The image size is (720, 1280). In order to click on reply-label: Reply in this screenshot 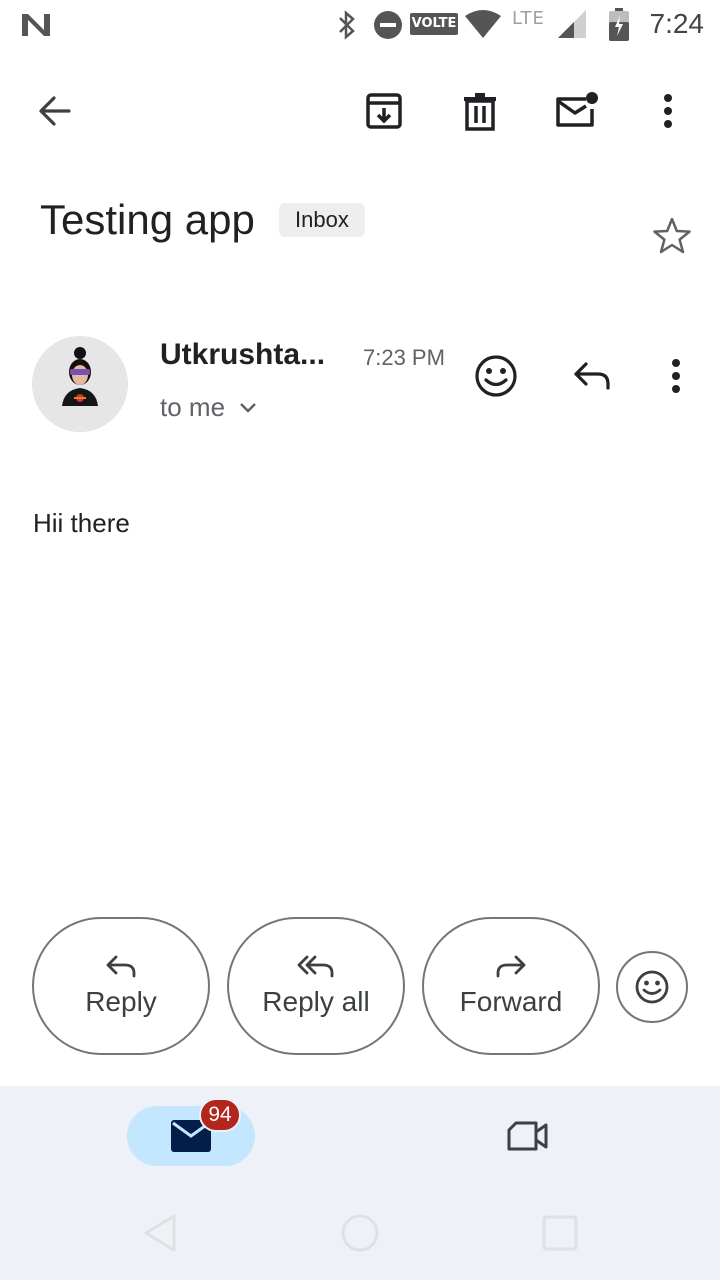, I will do `click(121, 1001)`.